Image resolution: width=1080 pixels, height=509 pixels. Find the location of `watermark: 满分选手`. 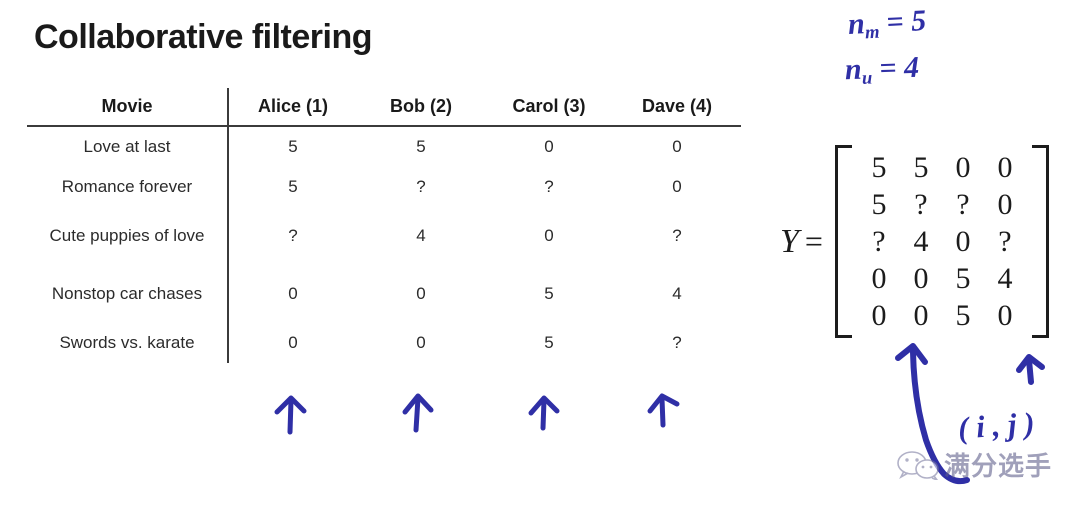

watermark: 满分选手 is located at coordinates (974, 464).